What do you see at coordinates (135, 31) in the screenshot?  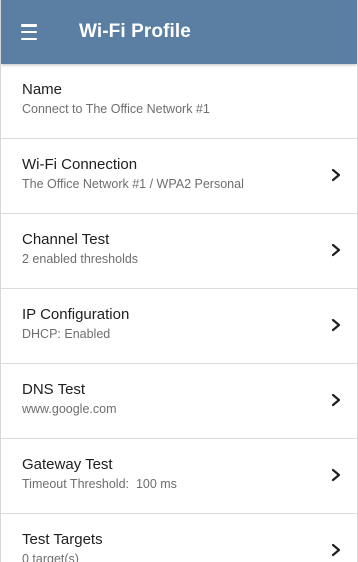 I see `page-title: Wi-Fi Profile` at bounding box center [135, 31].